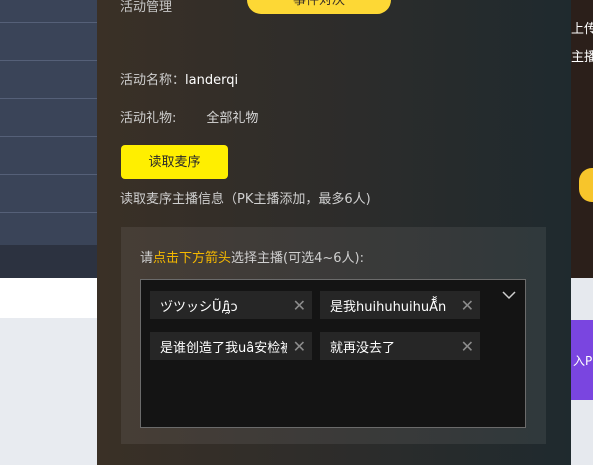  I want to click on read-mic-order-button: 读取麦序, so click(174, 162).